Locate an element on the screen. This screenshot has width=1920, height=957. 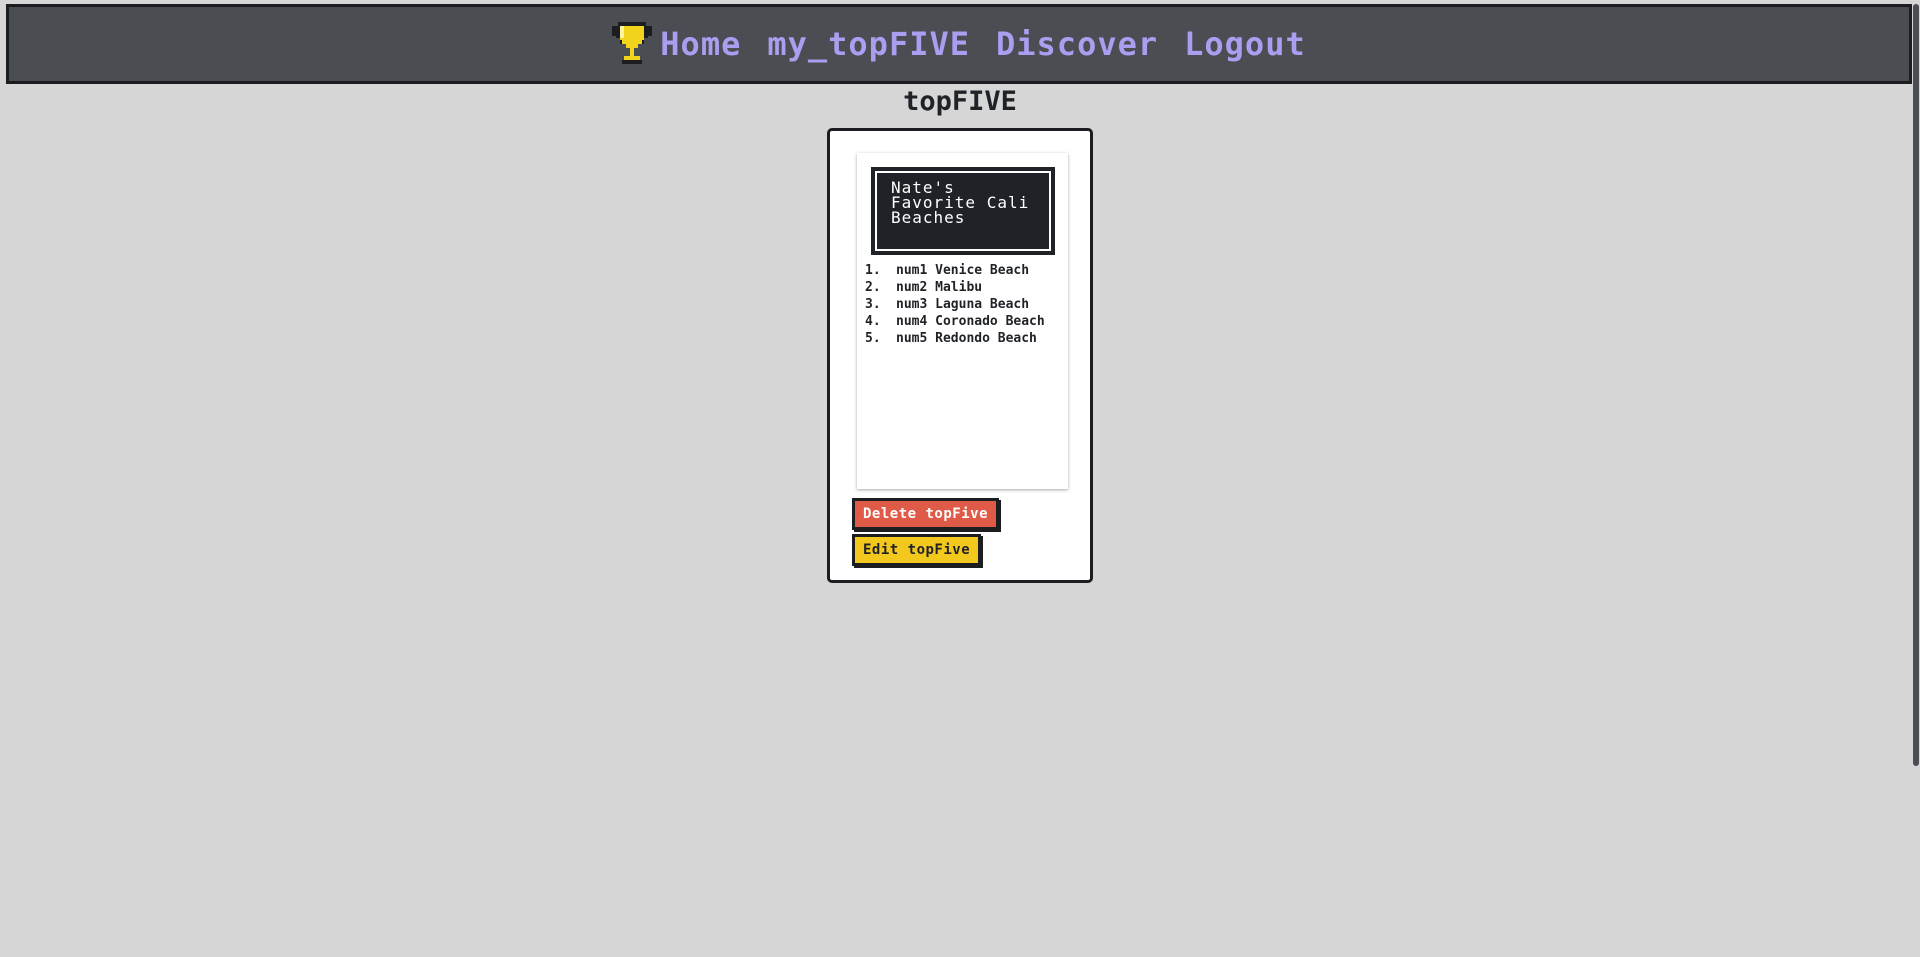
list-item: 4. num4 Coronado Beach is located at coordinates (965, 321).